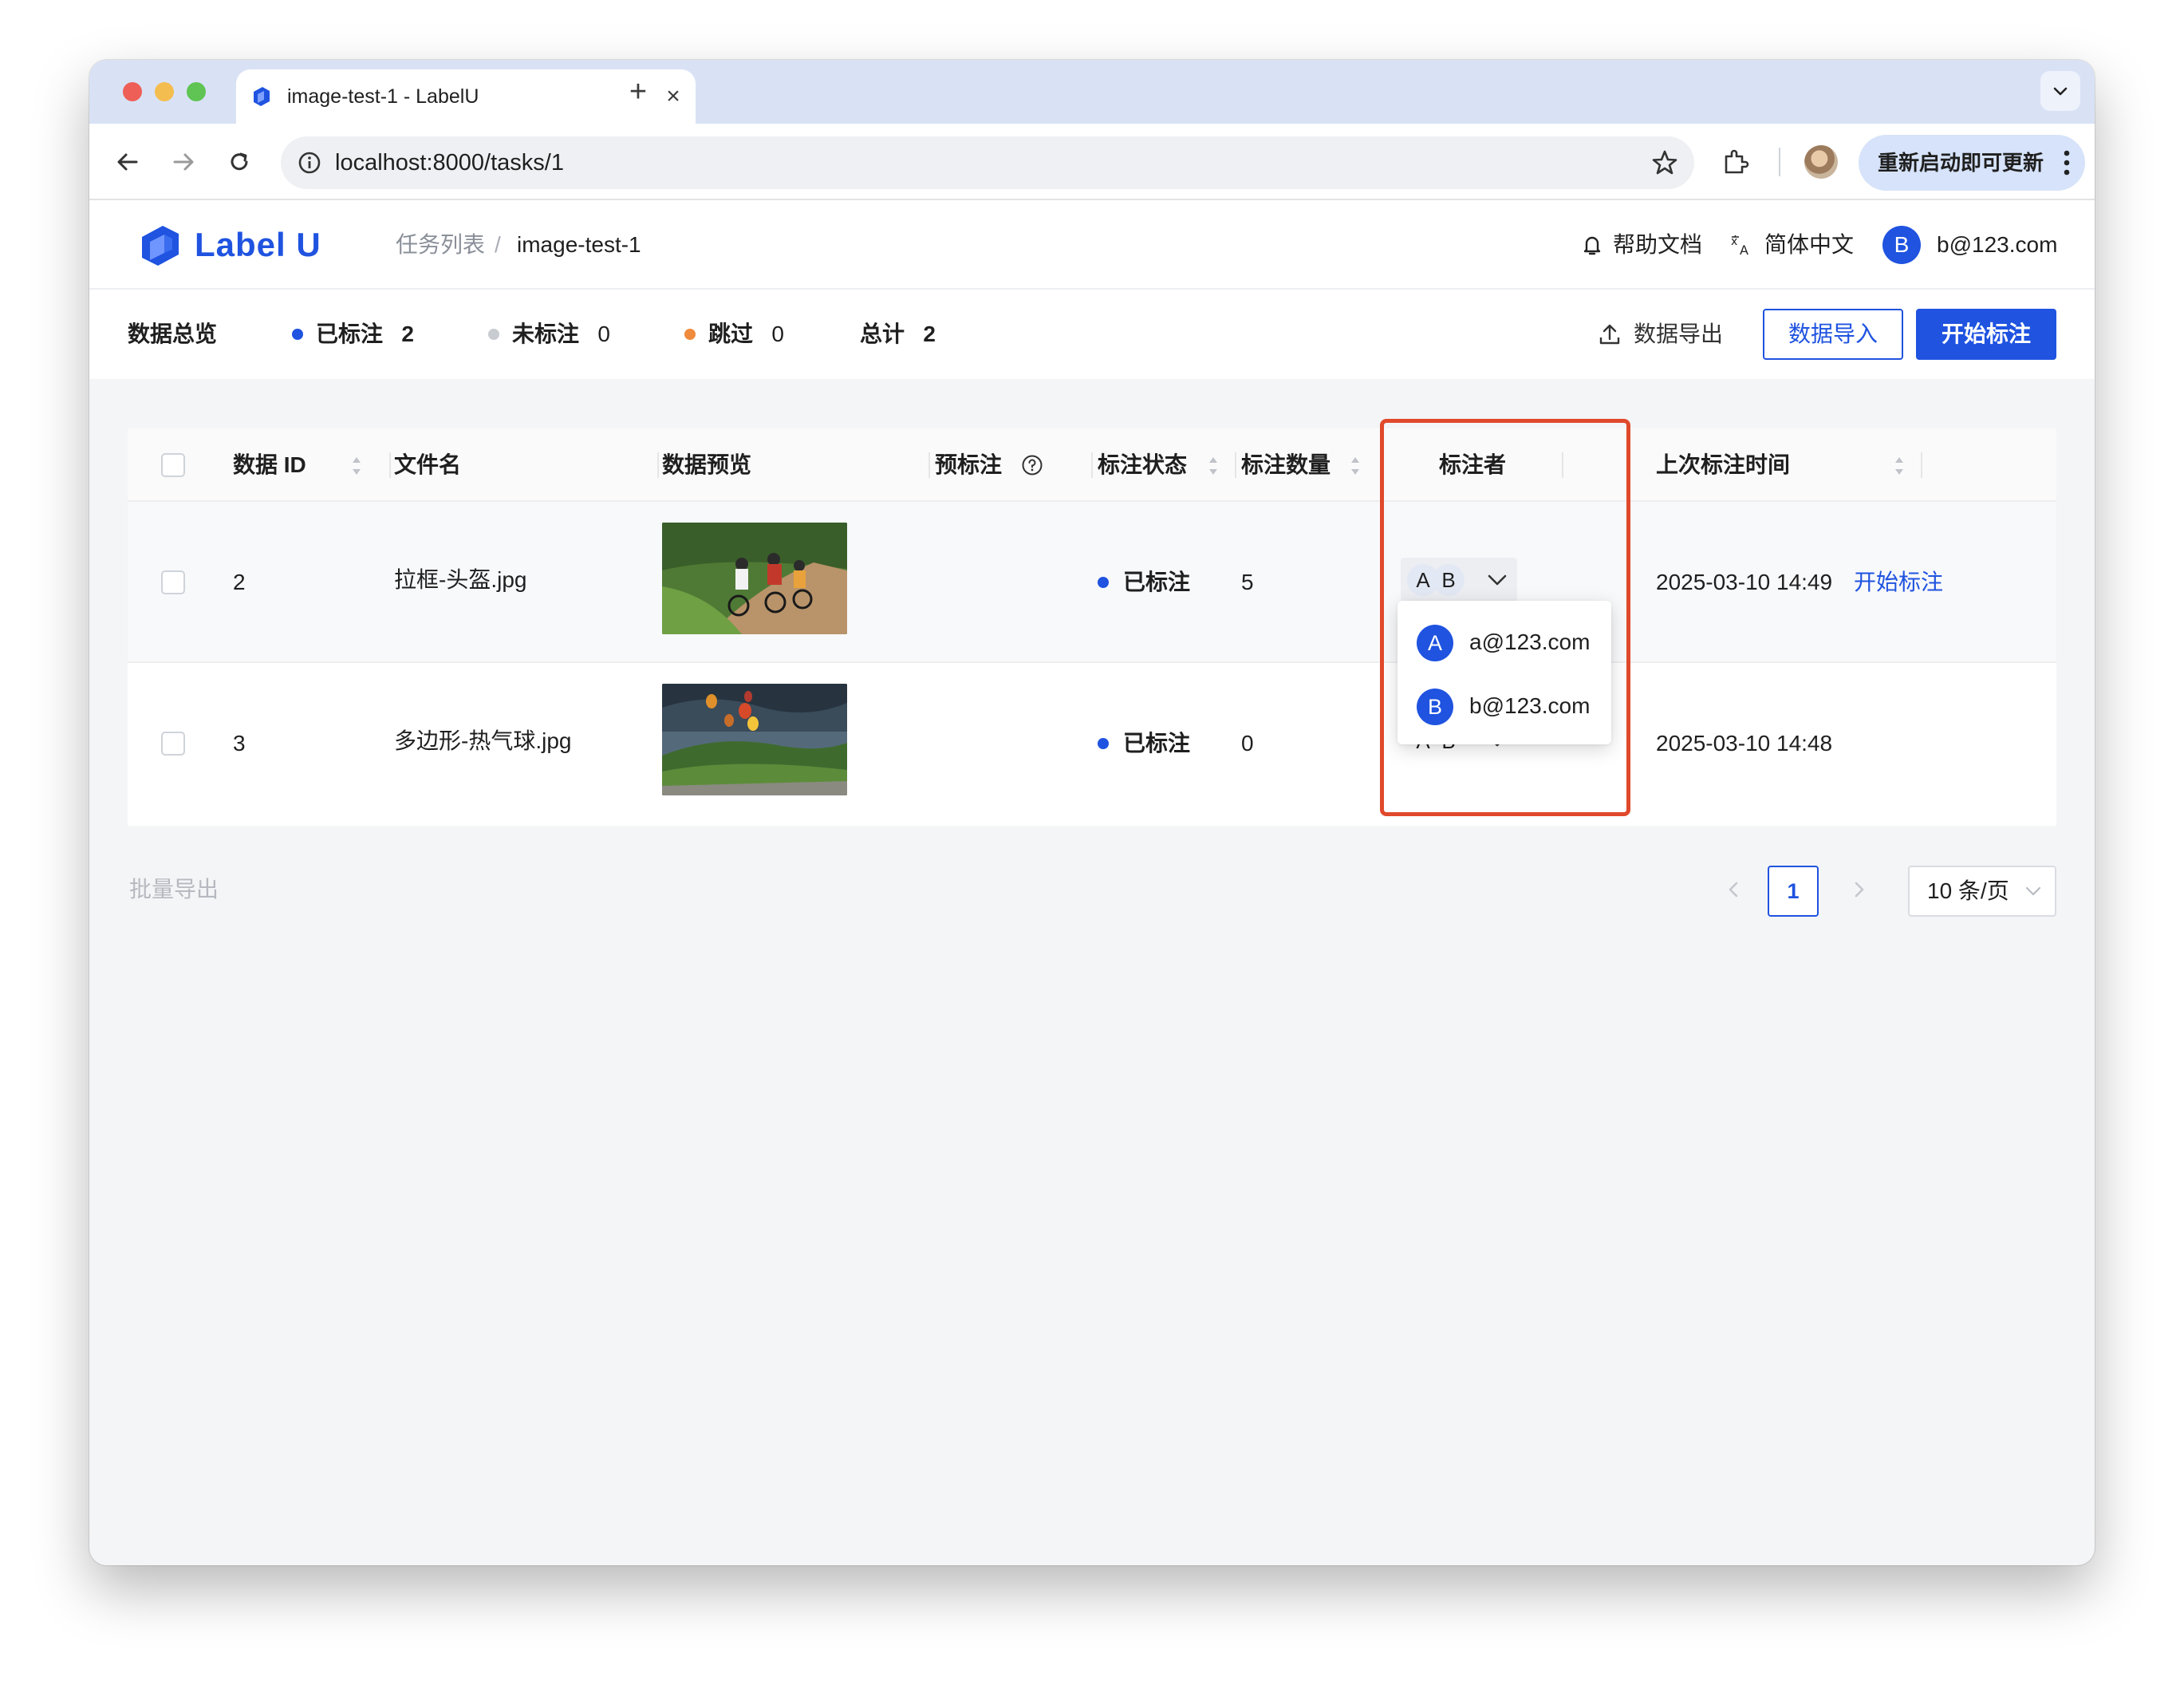 This screenshot has height=1685, width=2184. Describe the element at coordinates (1678, 334) in the screenshot. I see `data-export-button: 数据导出` at that location.